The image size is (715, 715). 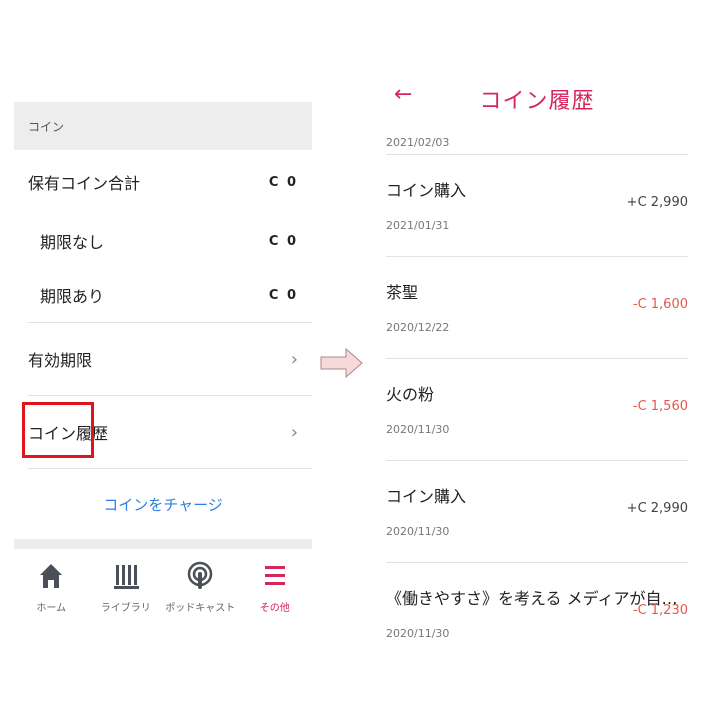 I want to click on history-item-name: 火の粉, so click(x=410, y=394).